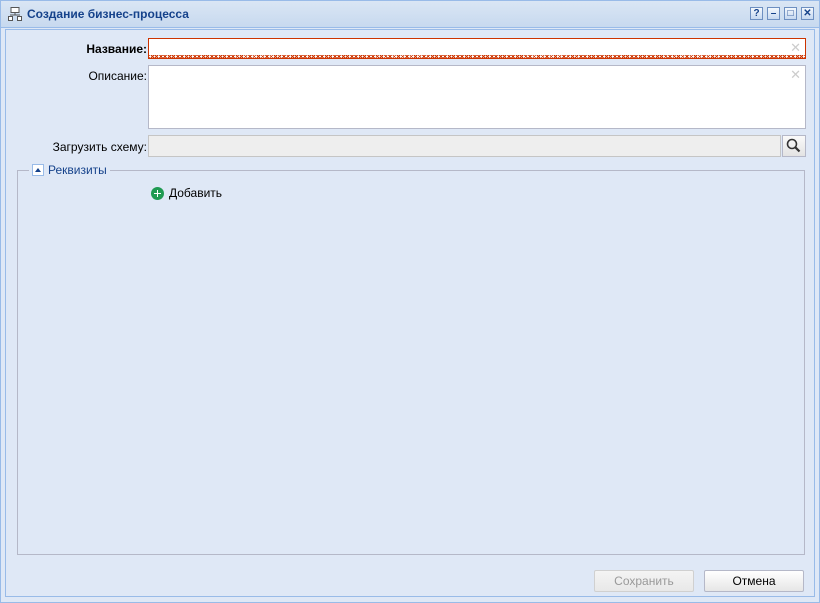 The image size is (820, 603). What do you see at coordinates (77, 170) in the screenshot?
I see `fieldset-title: Реквизиты` at bounding box center [77, 170].